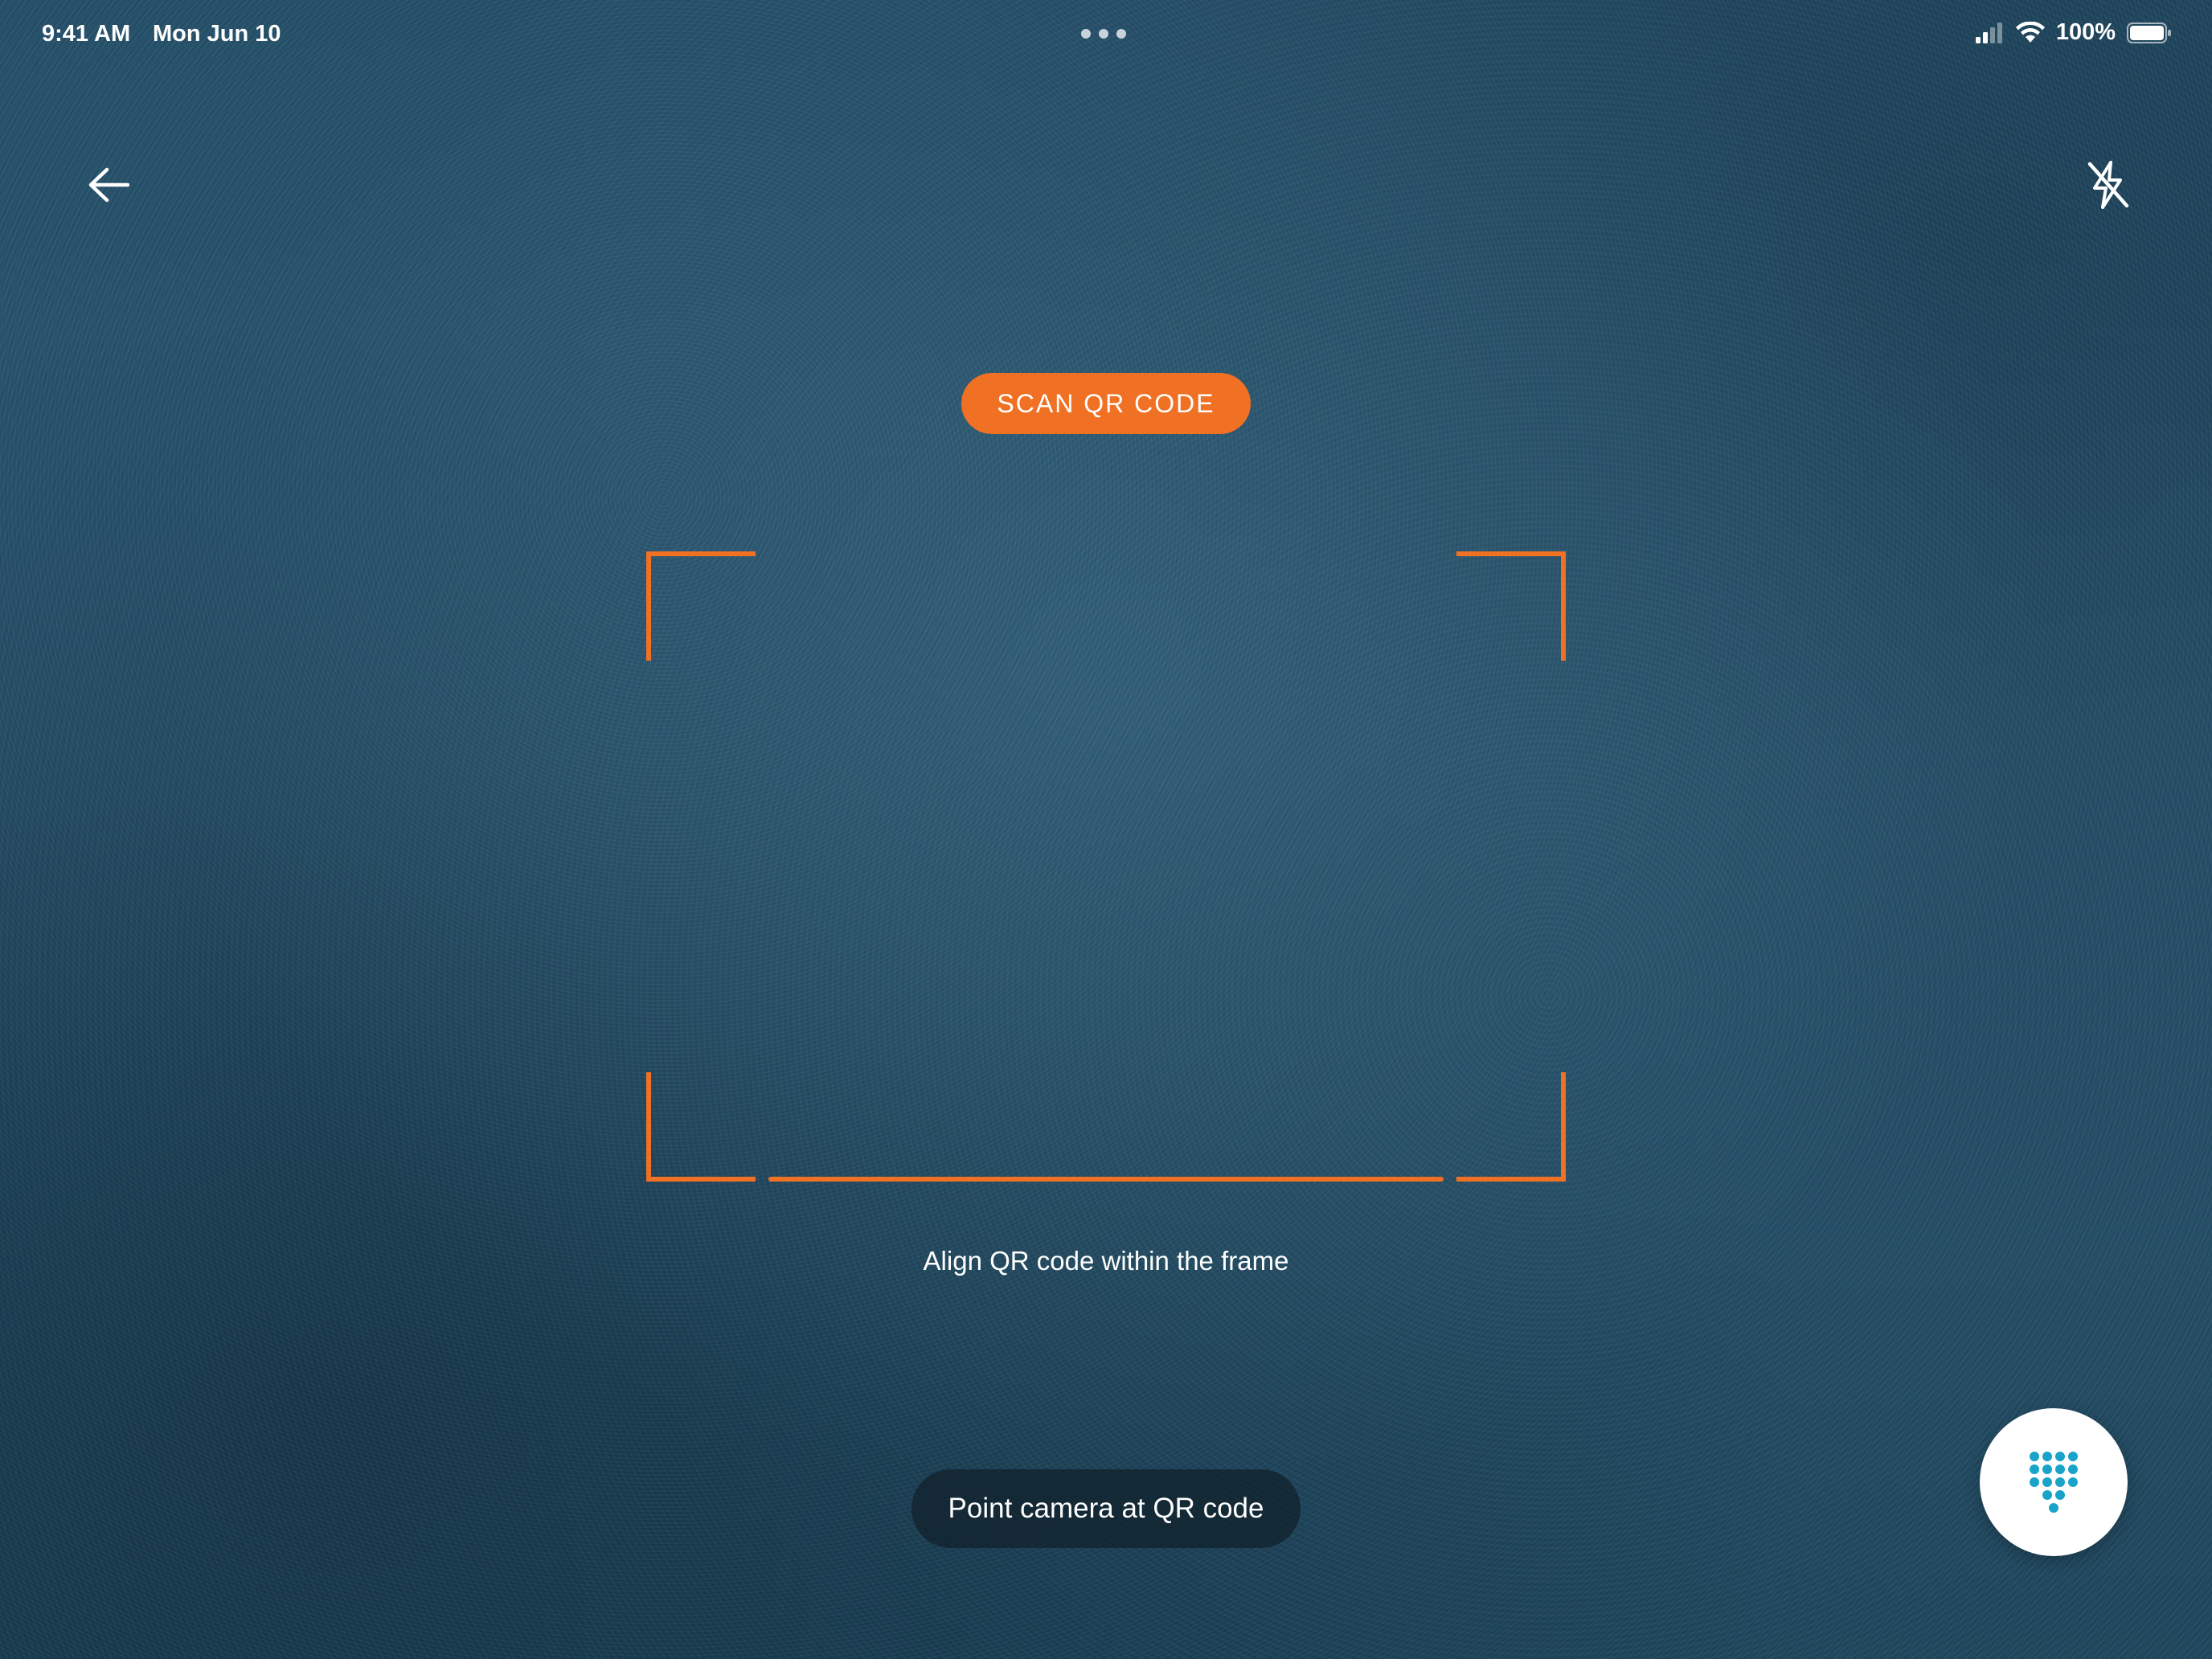 The width and height of the screenshot is (2212, 1659). What do you see at coordinates (1988, 32) in the screenshot?
I see `signal-icon` at bounding box center [1988, 32].